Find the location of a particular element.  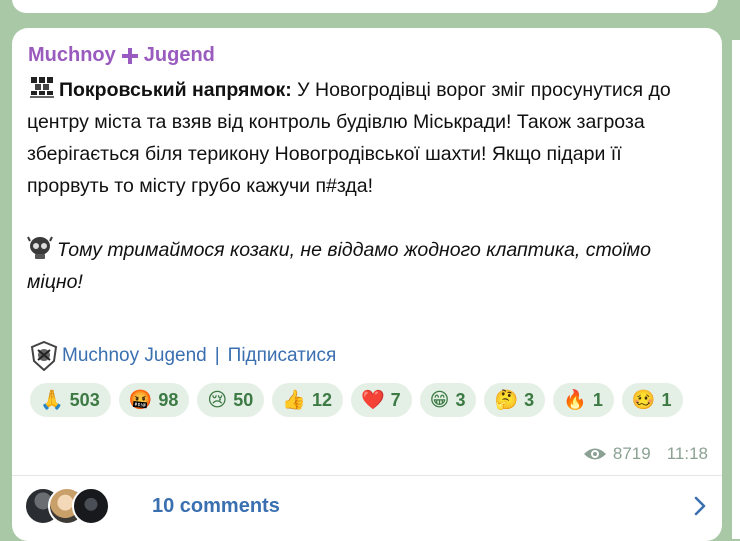

previous-message-bubble is located at coordinates (365, 6).